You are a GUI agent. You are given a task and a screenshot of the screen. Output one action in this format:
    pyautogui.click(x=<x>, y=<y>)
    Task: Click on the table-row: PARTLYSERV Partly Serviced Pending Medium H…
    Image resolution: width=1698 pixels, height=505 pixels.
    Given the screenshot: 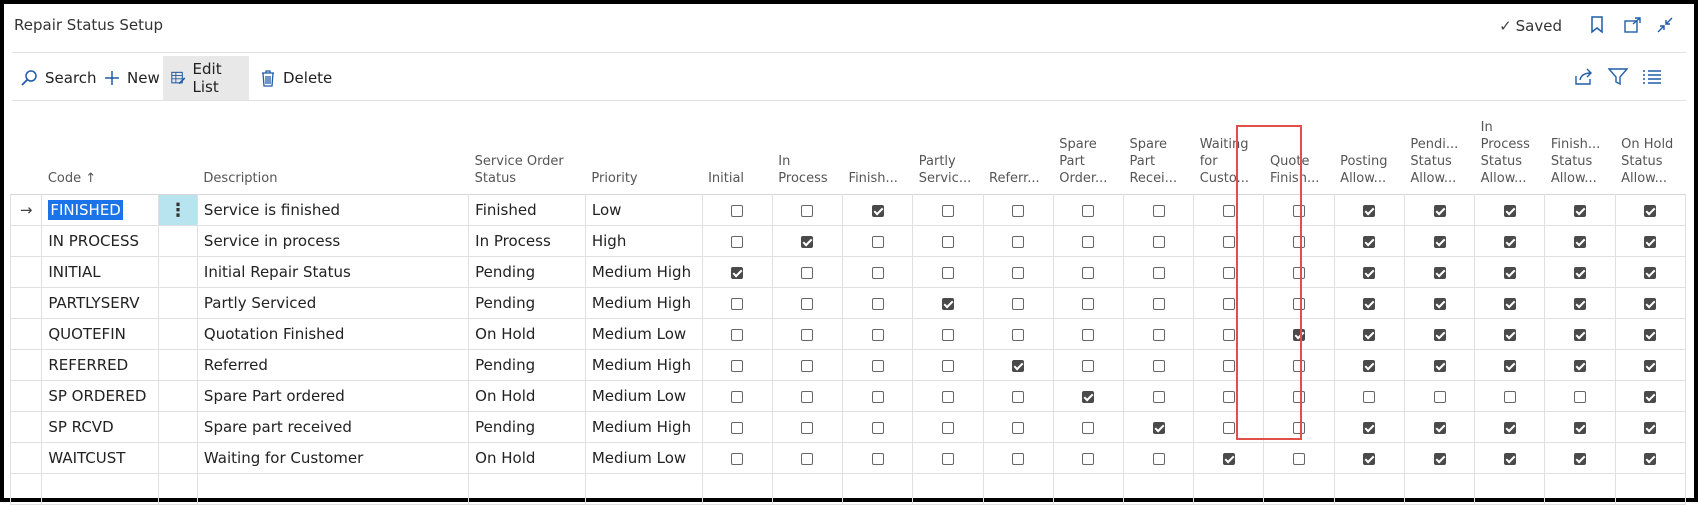 What is the action you would take?
    pyautogui.click(x=848, y=303)
    